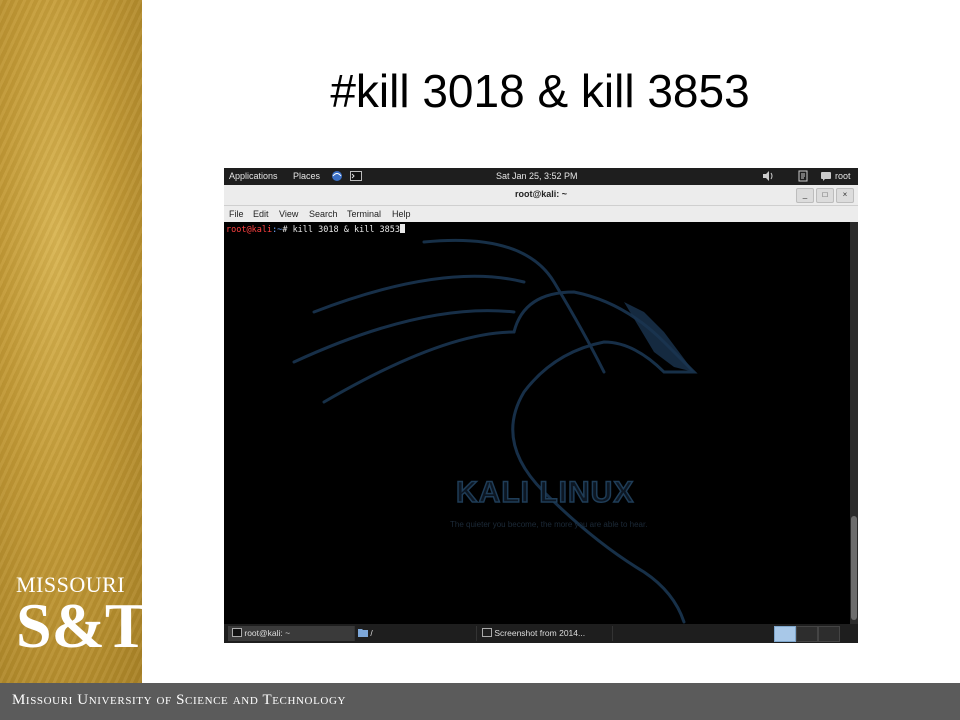 The height and width of the screenshot is (720, 960). What do you see at coordinates (253, 176) in the screenshot?
I see `applications-menu: Applications` at bounding box center [253, 176].